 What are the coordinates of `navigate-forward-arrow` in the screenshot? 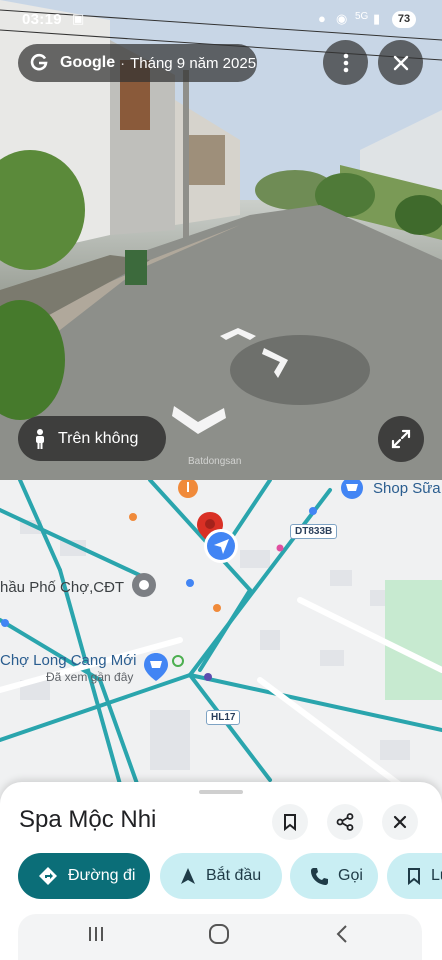 It's located at (257, 350).